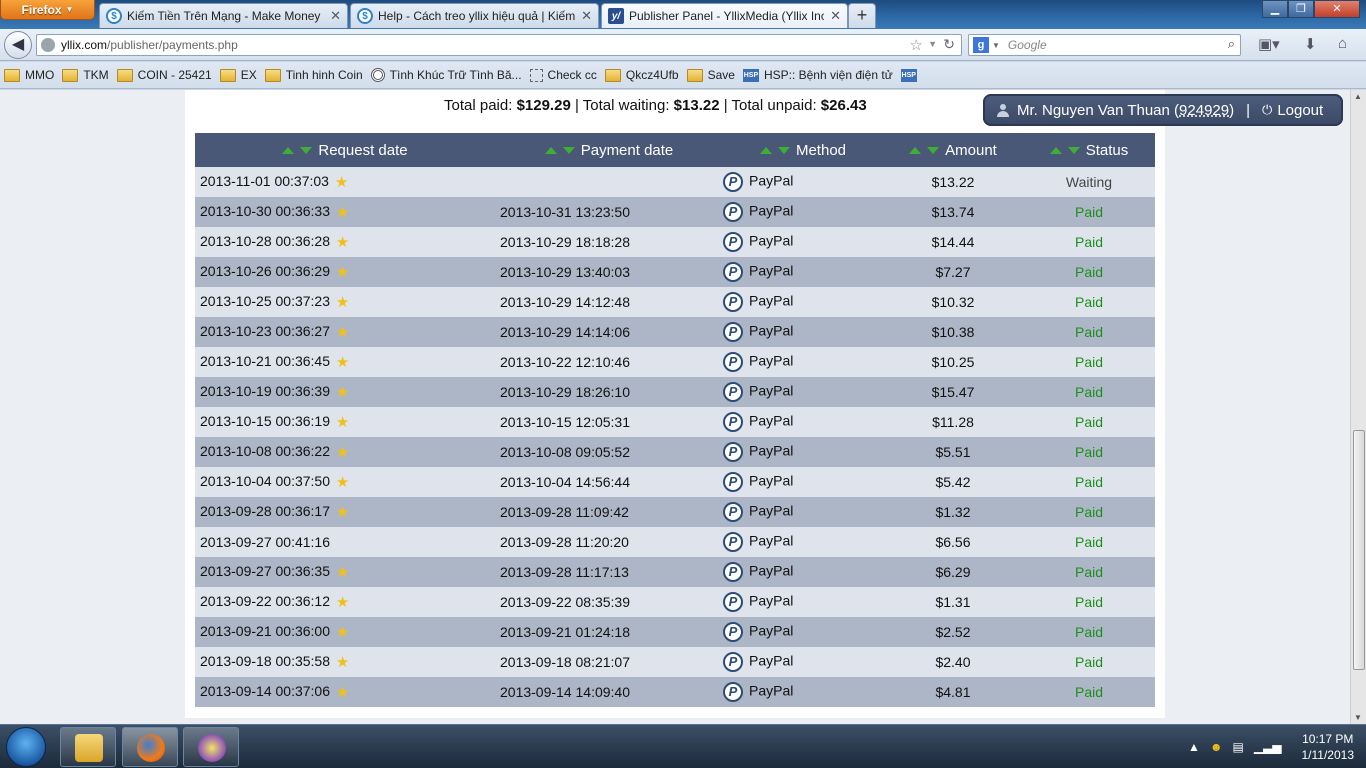 The width and height of the screenshot is (1366, 768). Describe the element at coordinates (862, 15) in the screenshot. I see `new-tab-button: +` at that location.